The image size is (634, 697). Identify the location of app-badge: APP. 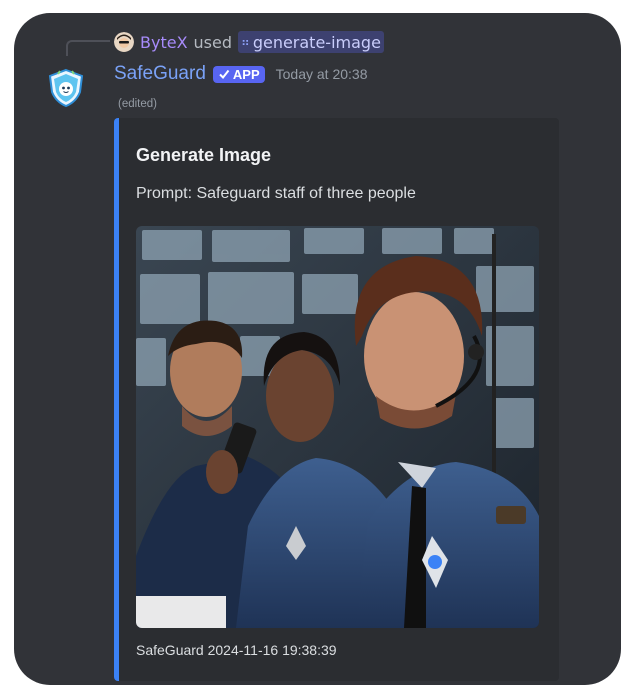
(238, 74).